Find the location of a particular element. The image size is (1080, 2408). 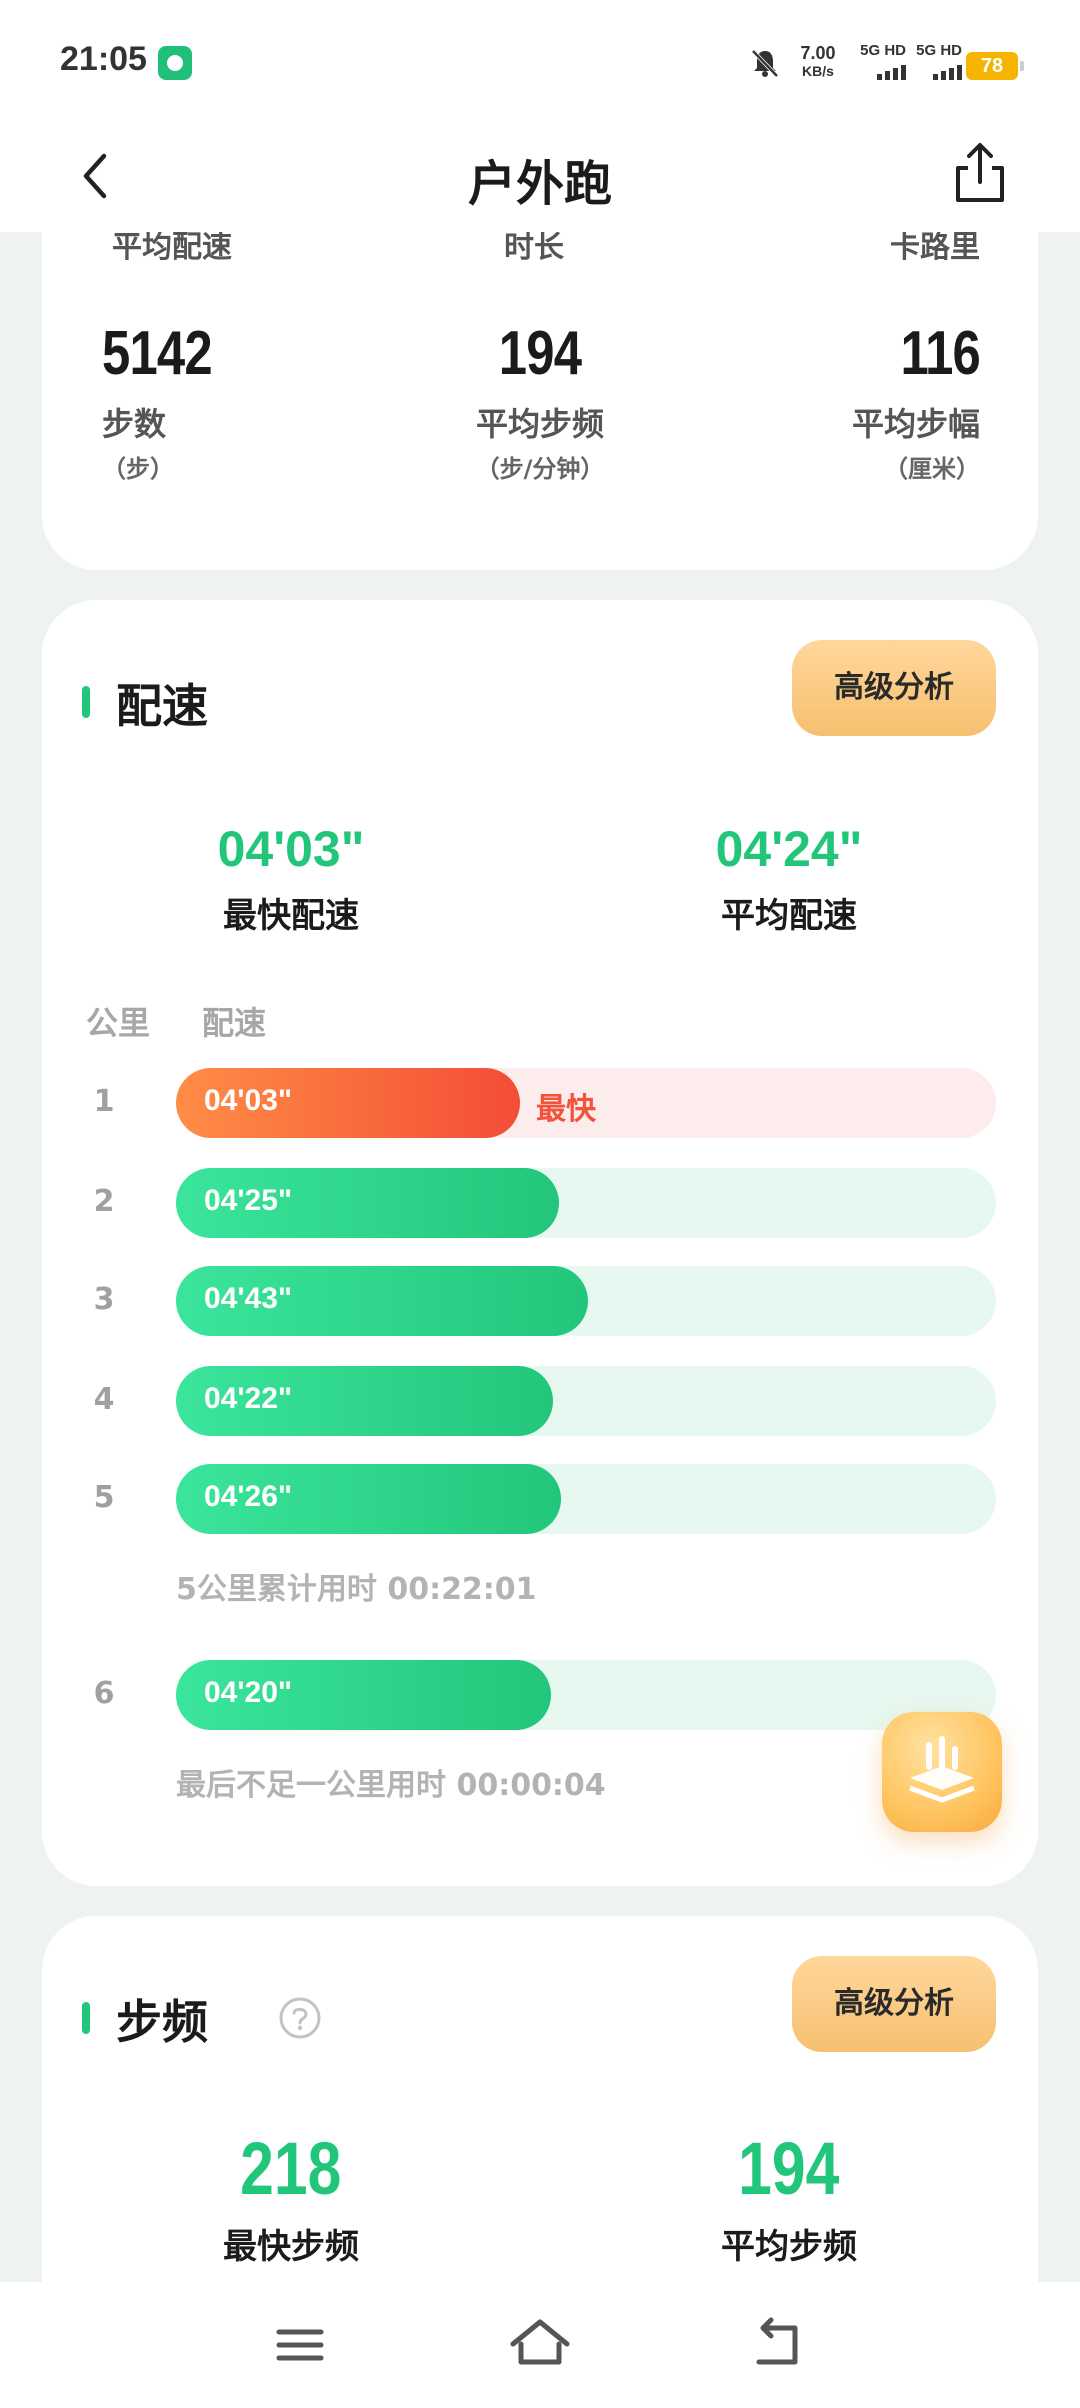

pace-bar-track: 04'43" is located at coordinates (586, 1301).